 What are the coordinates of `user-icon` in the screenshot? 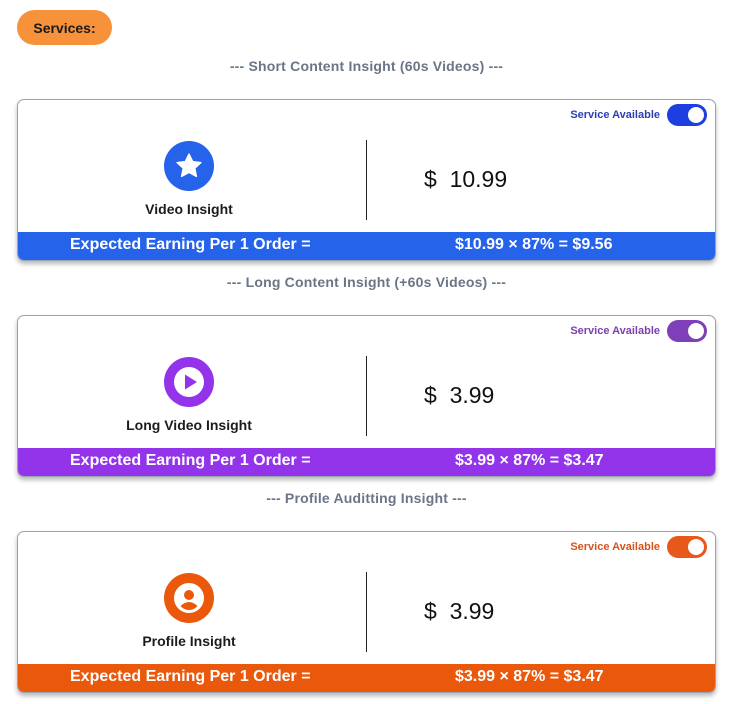 It's located at (189, 598).